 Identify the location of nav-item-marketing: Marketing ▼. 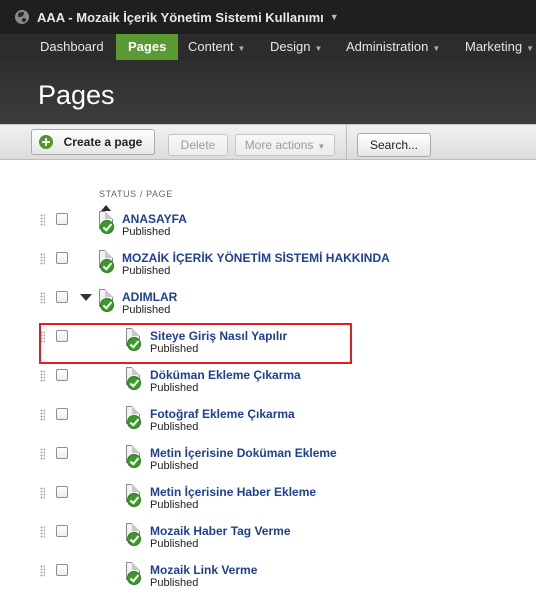
(499, 47).